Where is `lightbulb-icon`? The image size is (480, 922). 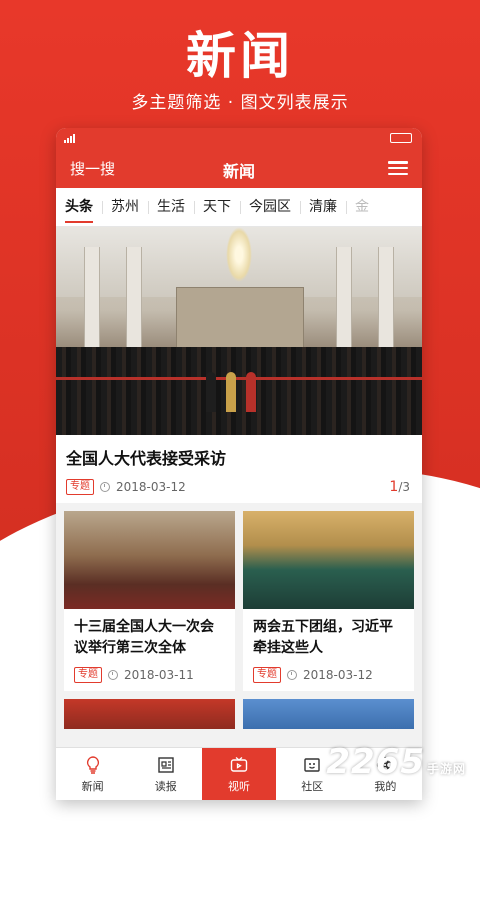 lightbulb-icon is located at coordinates (92, 764).